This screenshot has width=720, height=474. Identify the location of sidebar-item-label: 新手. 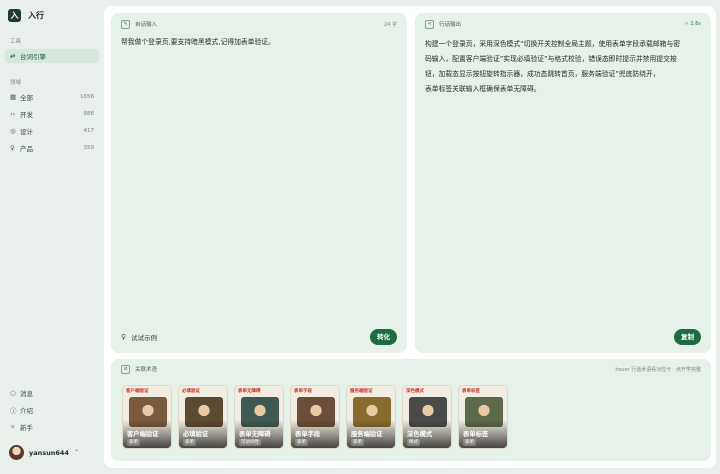
(26, 428).